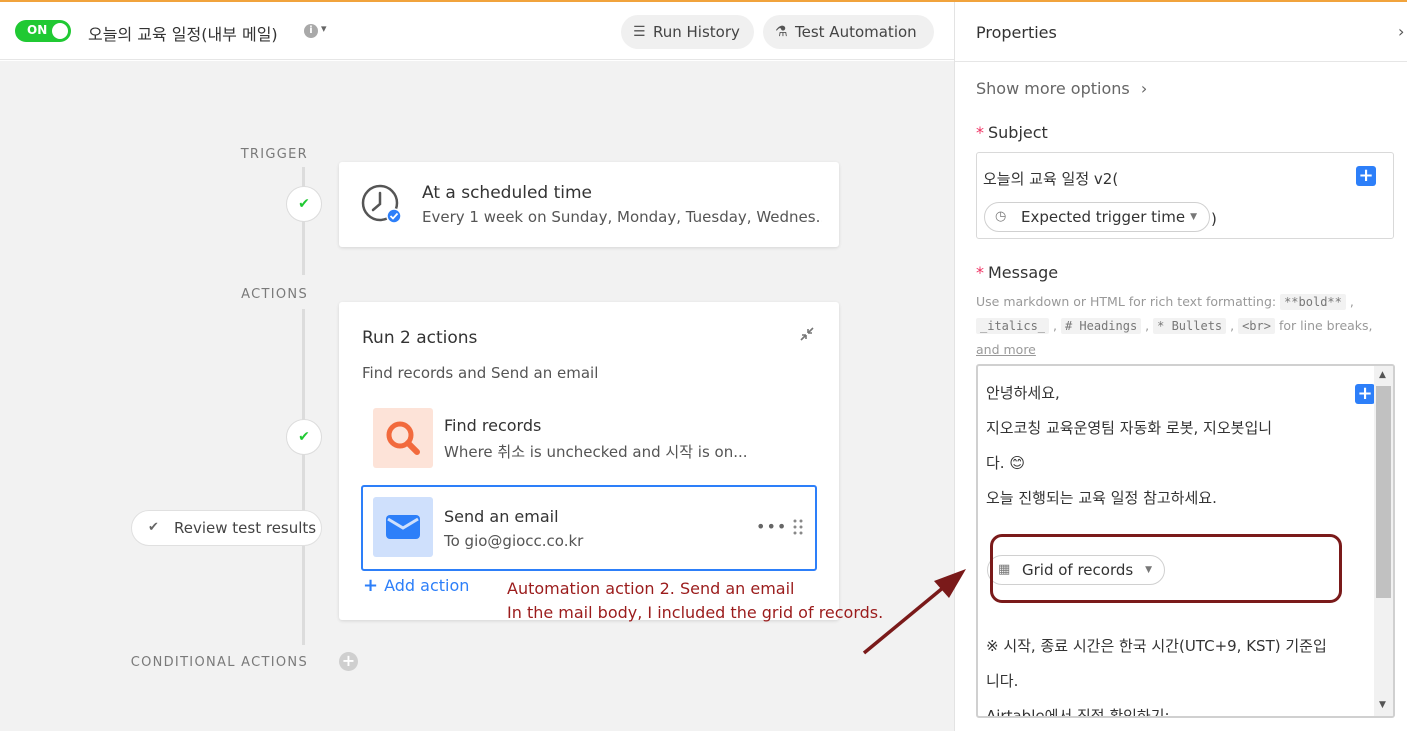  Describe the element at coordinates (1023, 393) in the screenshot. I see `message-line: 안녕하세요,` at that location.